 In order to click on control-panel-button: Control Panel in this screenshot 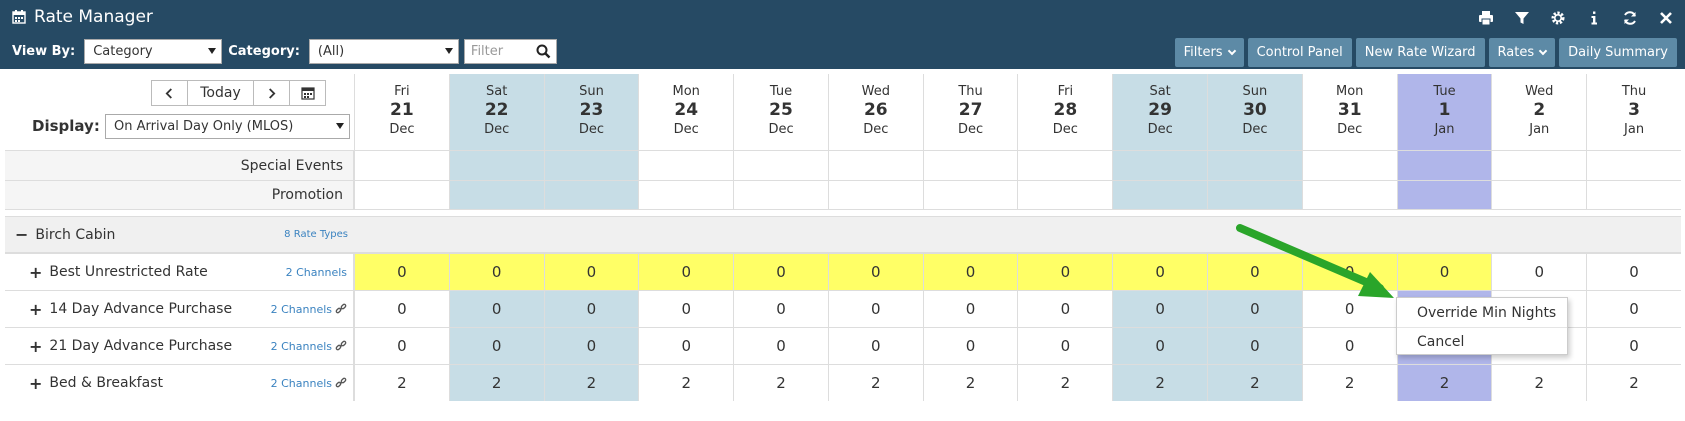, I will do `click(1299, 52)`.